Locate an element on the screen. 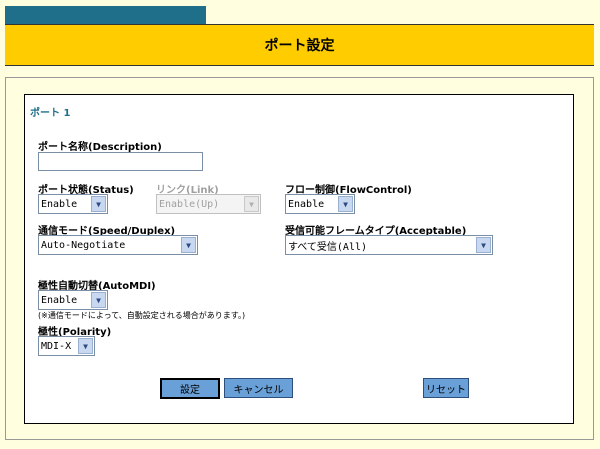 The height and width of the screenshot is (449, 600). auto-mdi-note: (※通信モードによって、自動設定される場合があります。) is located at coordinates (142, 315).